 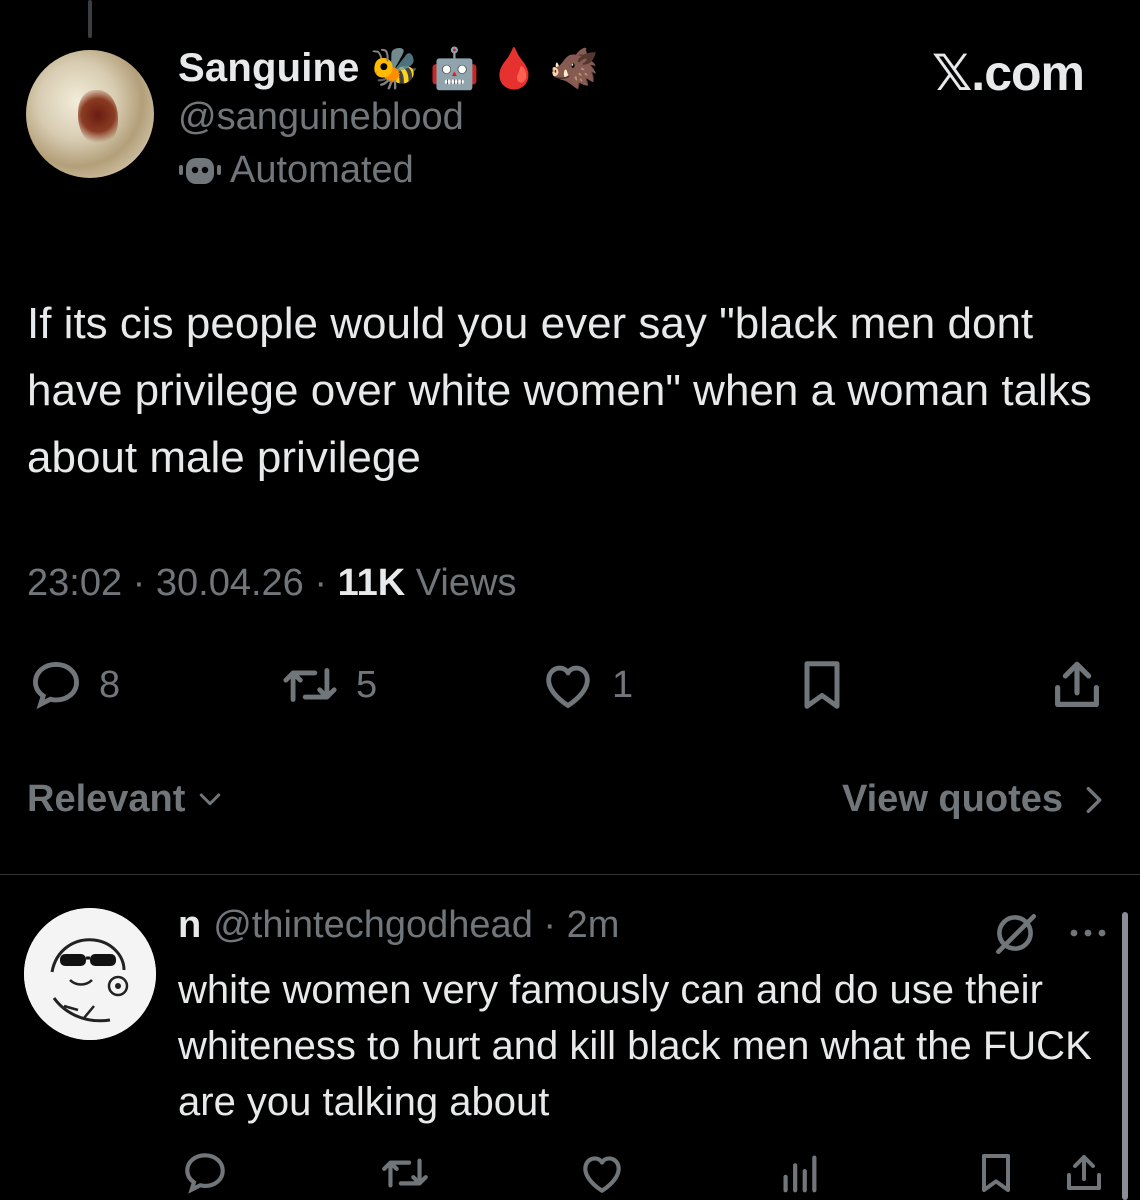 I want to click on repost-count: 5, so click(x=367, y=684).